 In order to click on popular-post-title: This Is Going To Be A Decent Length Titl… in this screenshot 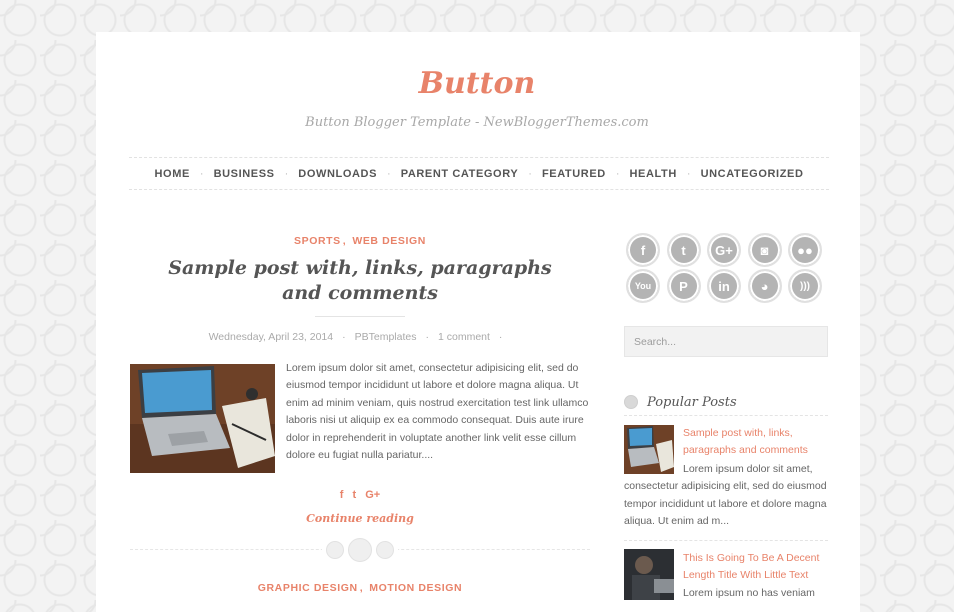, I will do `click(753, 567)`.